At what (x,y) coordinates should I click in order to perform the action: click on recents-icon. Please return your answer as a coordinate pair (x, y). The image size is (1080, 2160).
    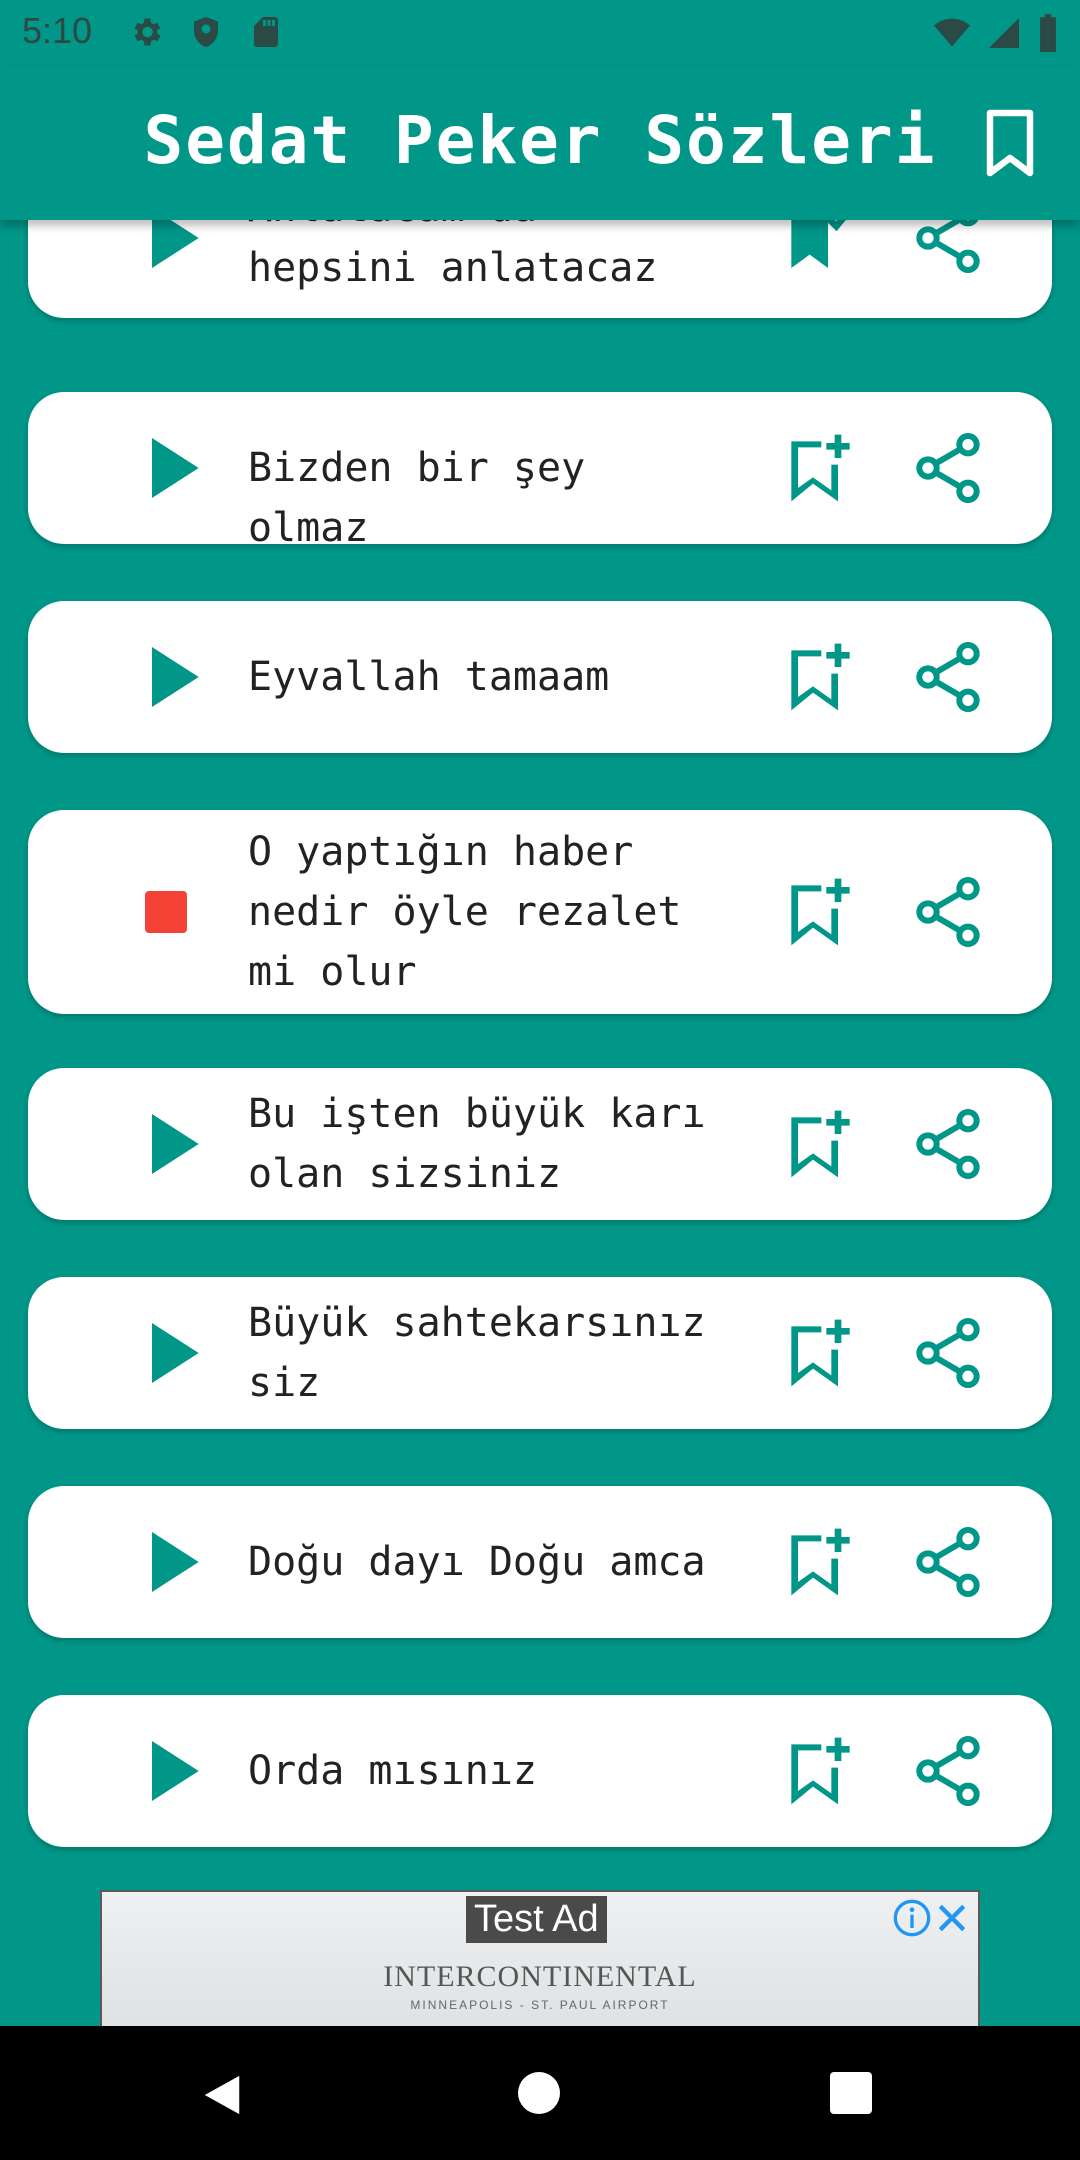
    Looking at the image, I should click on (851, 2093).